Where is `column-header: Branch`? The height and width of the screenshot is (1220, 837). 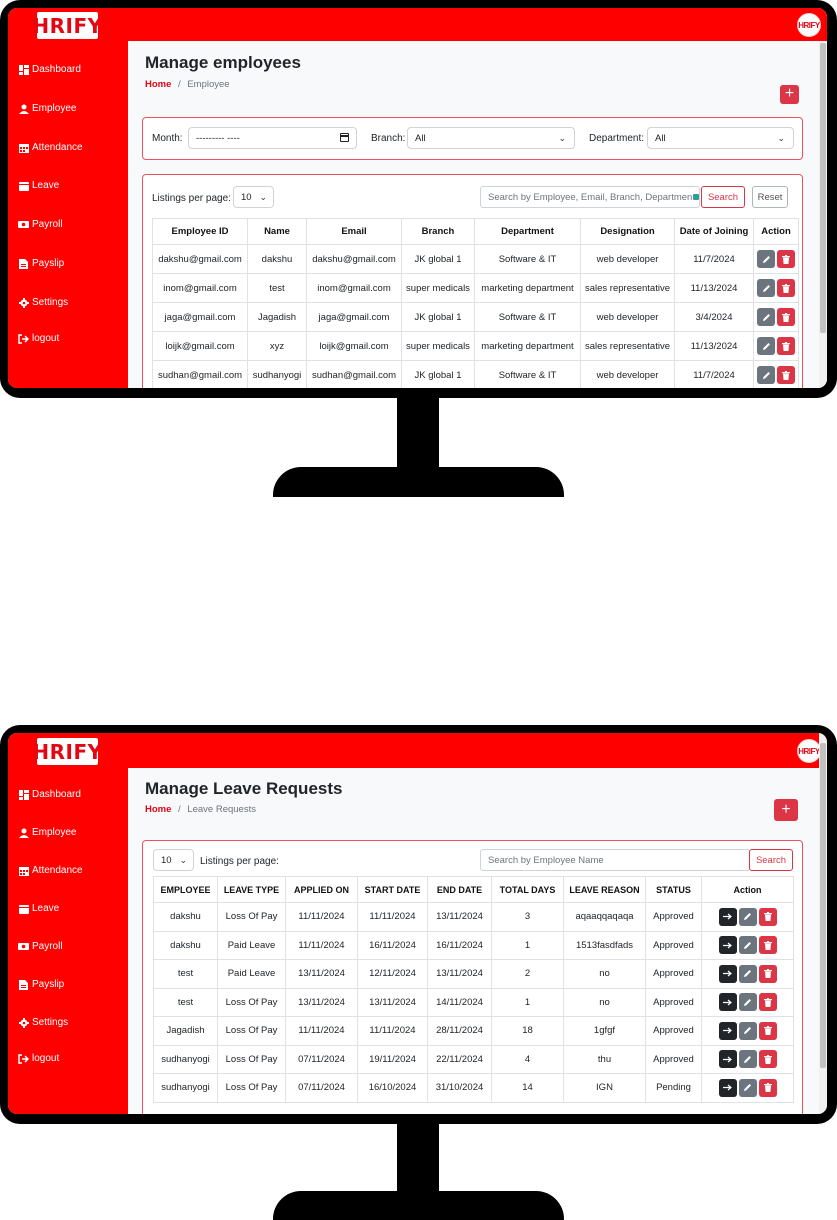 column-header: Branch is located at coordinates (438, 231).